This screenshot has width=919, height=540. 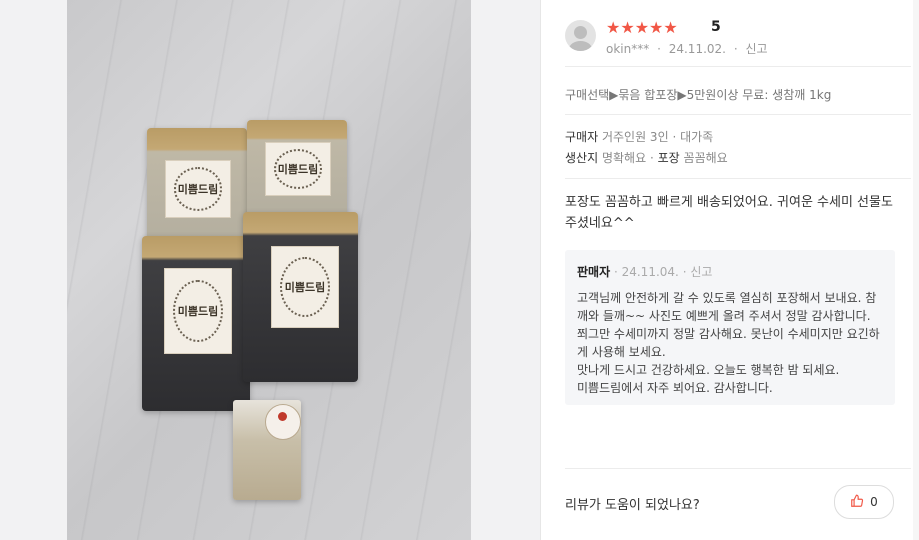 What do you see at coordinates (635, 137) in the screenshot?
I see `attr-value: 거주인원 3인` at bounding box center [635, 137].